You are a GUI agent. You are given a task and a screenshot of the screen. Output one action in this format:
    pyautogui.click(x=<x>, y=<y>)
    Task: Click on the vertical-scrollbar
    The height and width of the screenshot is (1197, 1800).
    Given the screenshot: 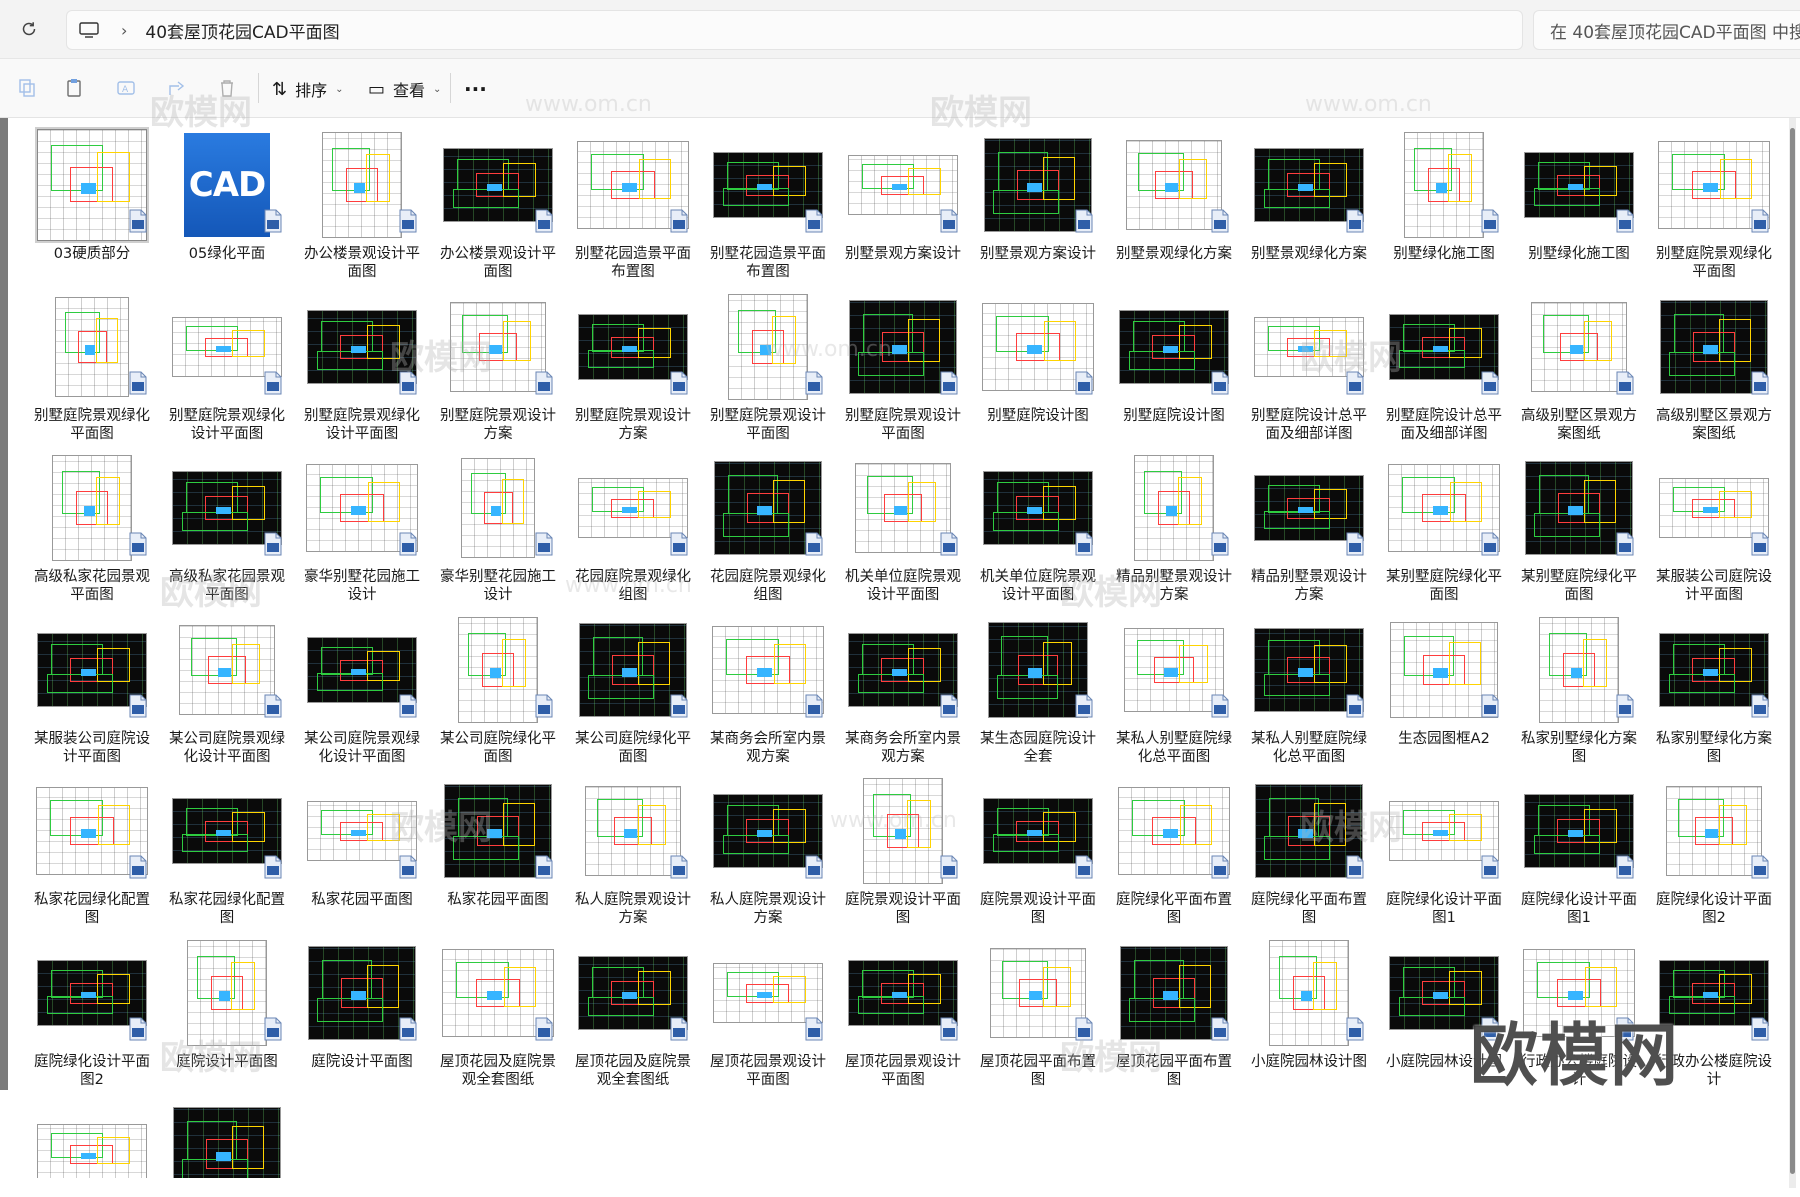 What is the action you would take?
    pyautogui.click(x=1792, y=653)
    